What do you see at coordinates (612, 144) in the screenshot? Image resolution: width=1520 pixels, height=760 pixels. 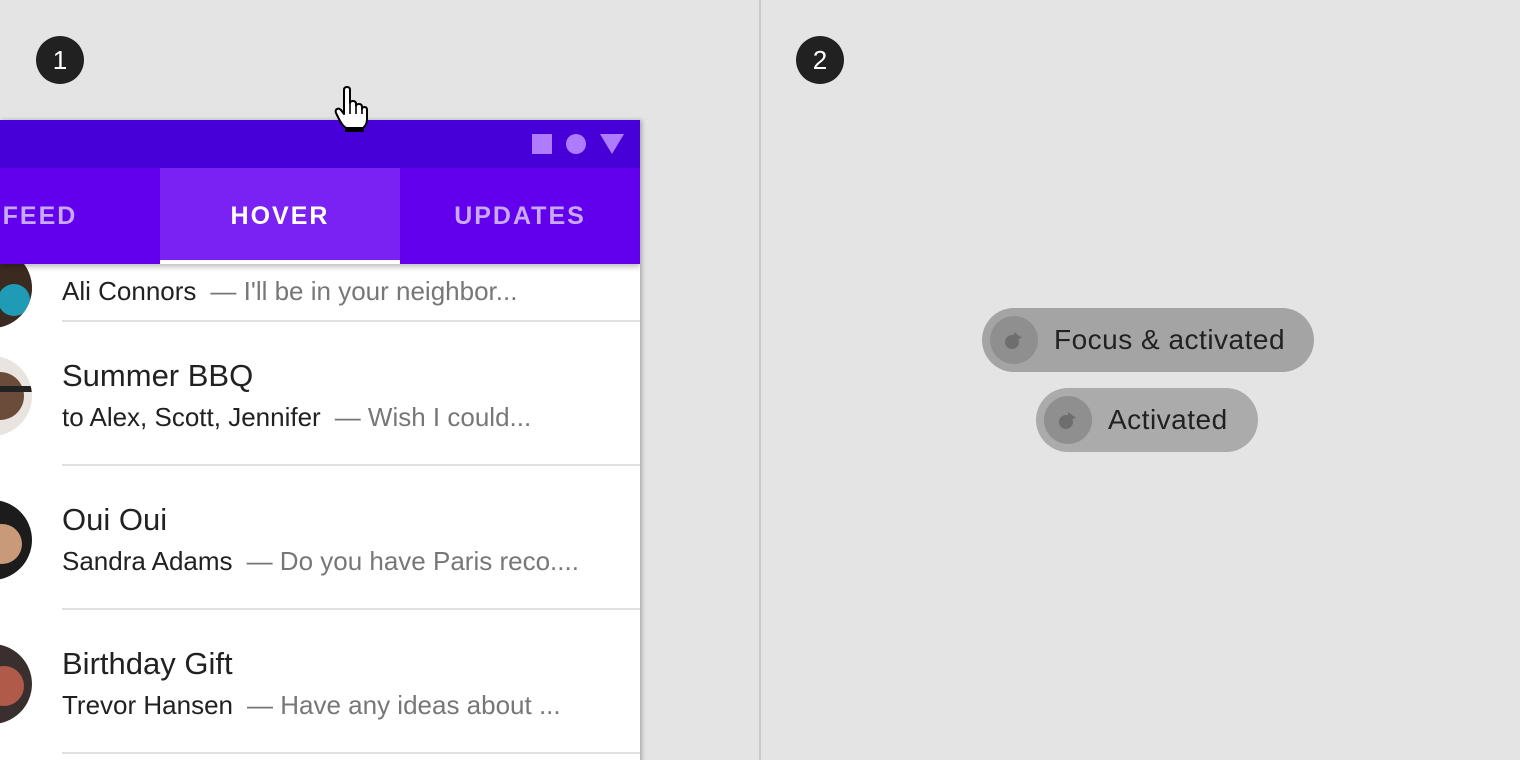 I see `triangle-icon` at bounding box center [612, 144].